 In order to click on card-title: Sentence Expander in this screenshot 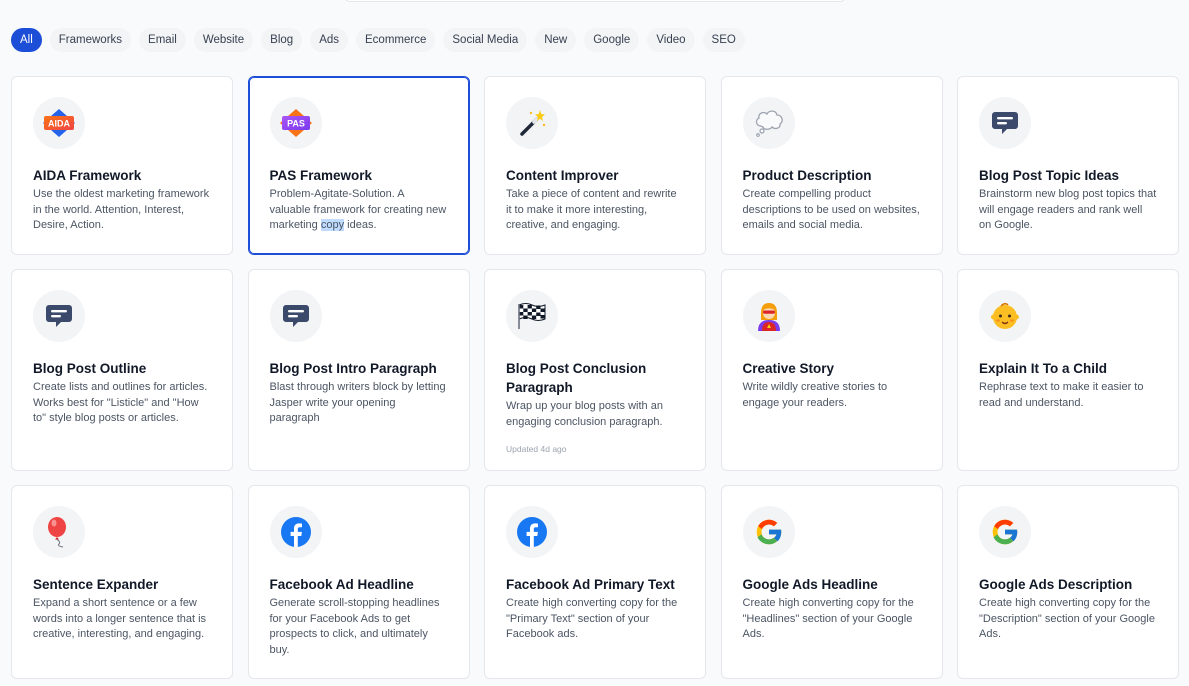, I will do `click(96, 584)`.